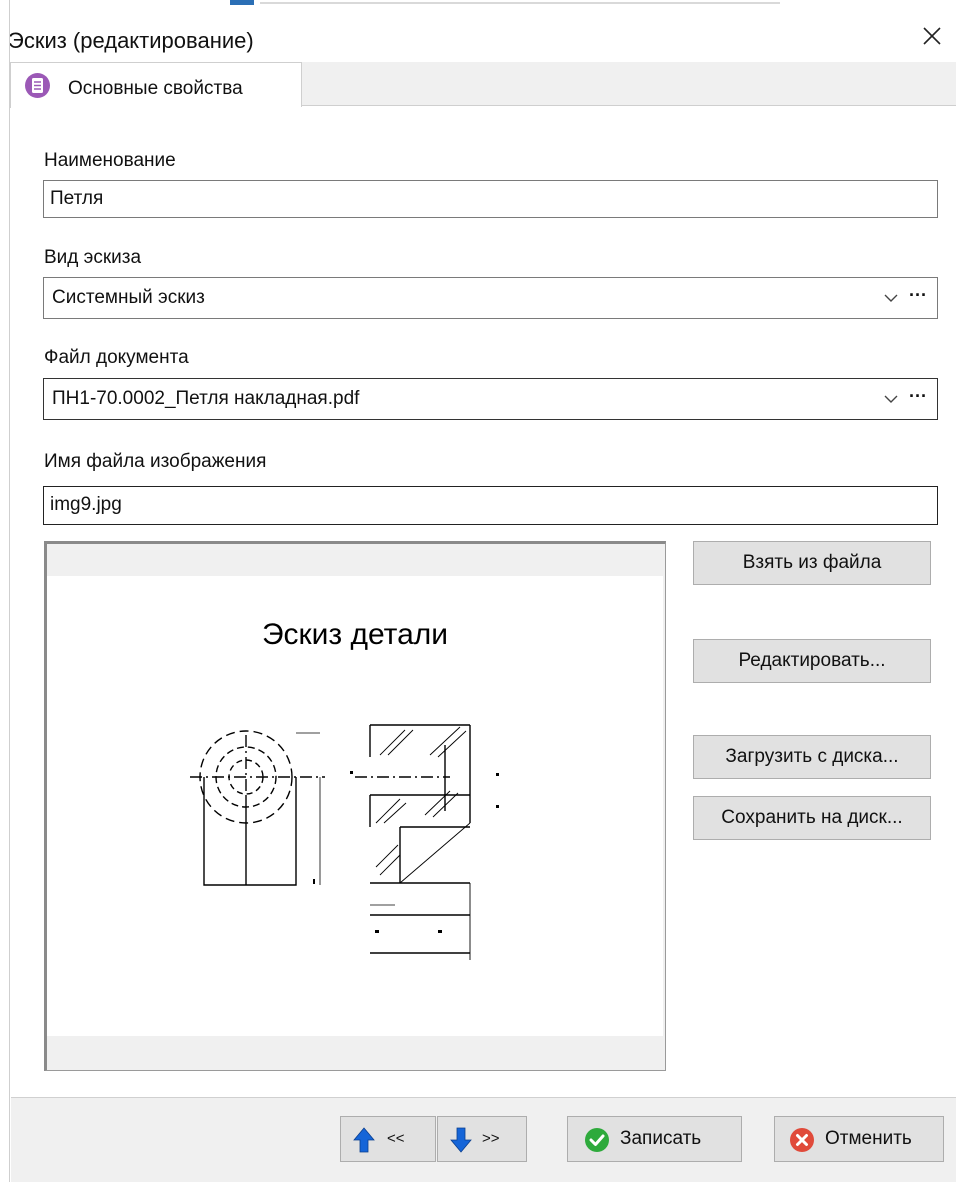 This screenshot has height=1182, width=956. Describe the element at coordinates (5, 591) in the screenshot. I see `window-left-border` at that location.